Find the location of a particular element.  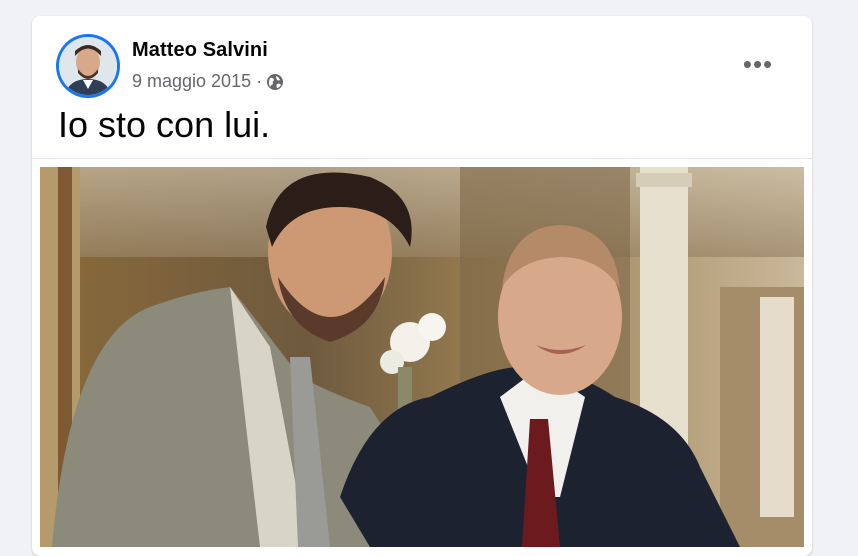

post-header: Matteo Salvini 9 maggio 2015 · ••• is located at coordinates (422, 61).